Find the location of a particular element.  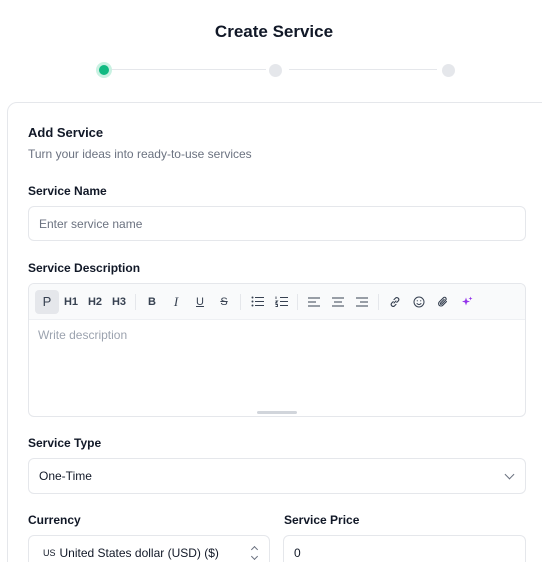

editor-toolbar: P H1 H2 H3 B I U S is located at coordinates (277, 302).